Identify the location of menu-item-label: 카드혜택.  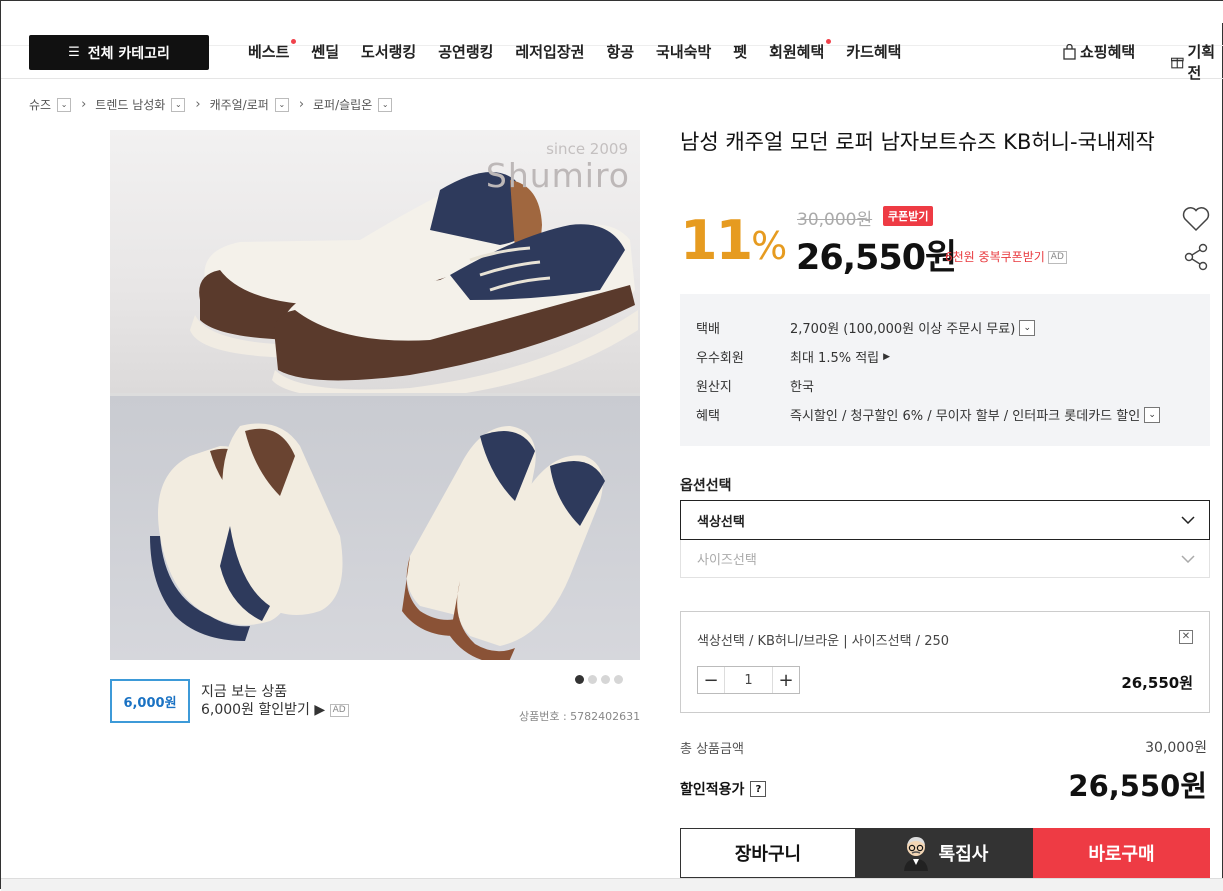
(874, 52).